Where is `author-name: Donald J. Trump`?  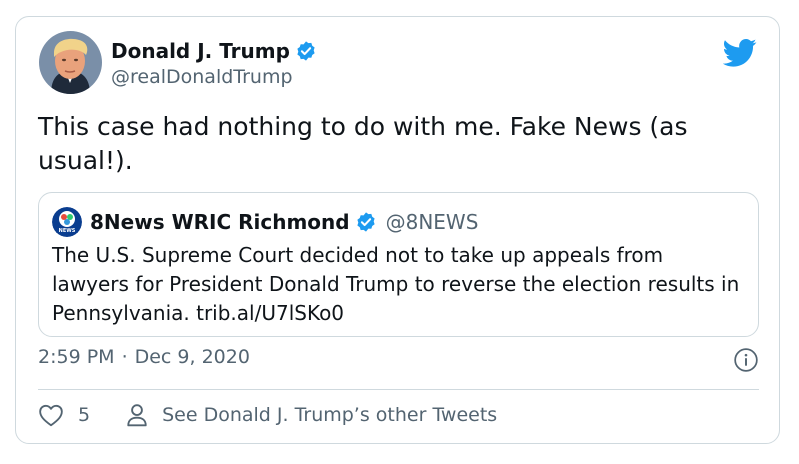 author-name: Donald J. Trump is located at coordinates (200, 51).